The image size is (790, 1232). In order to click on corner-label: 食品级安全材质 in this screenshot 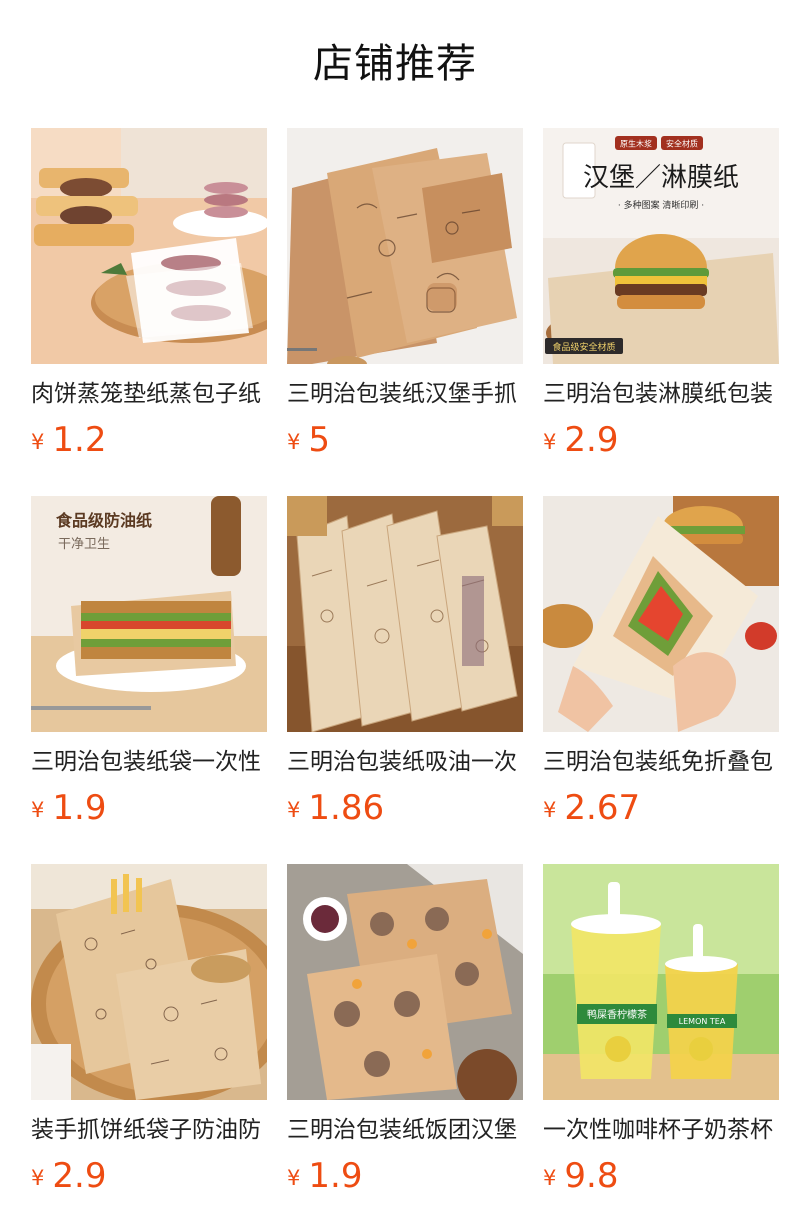, I will do `click(583, 347)`.